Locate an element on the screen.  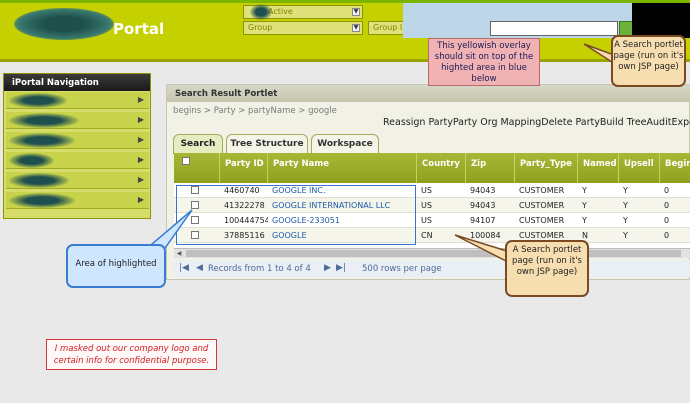
callout-tail-mid is located at coordinates (482, 249).